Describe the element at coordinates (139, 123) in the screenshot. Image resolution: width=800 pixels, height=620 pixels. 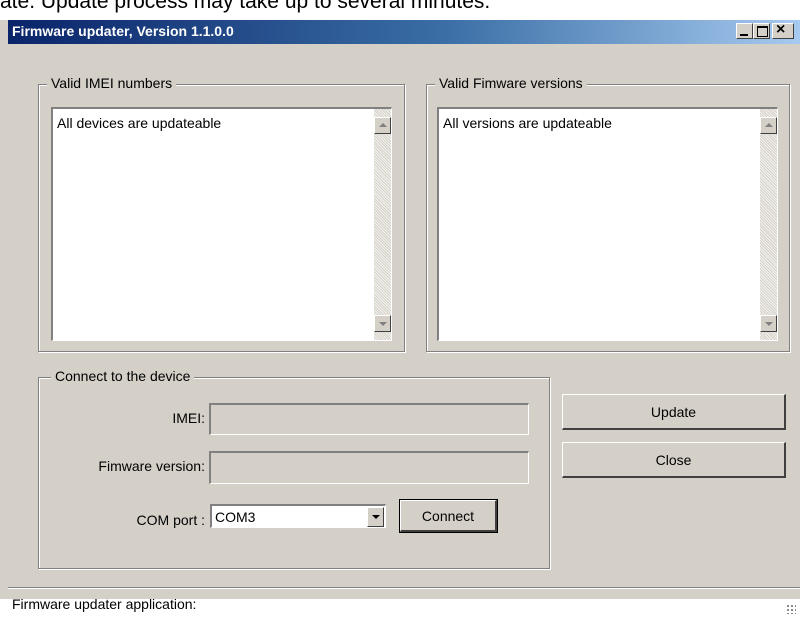
I see `imei-list-item: All devices are updateable` at that location.